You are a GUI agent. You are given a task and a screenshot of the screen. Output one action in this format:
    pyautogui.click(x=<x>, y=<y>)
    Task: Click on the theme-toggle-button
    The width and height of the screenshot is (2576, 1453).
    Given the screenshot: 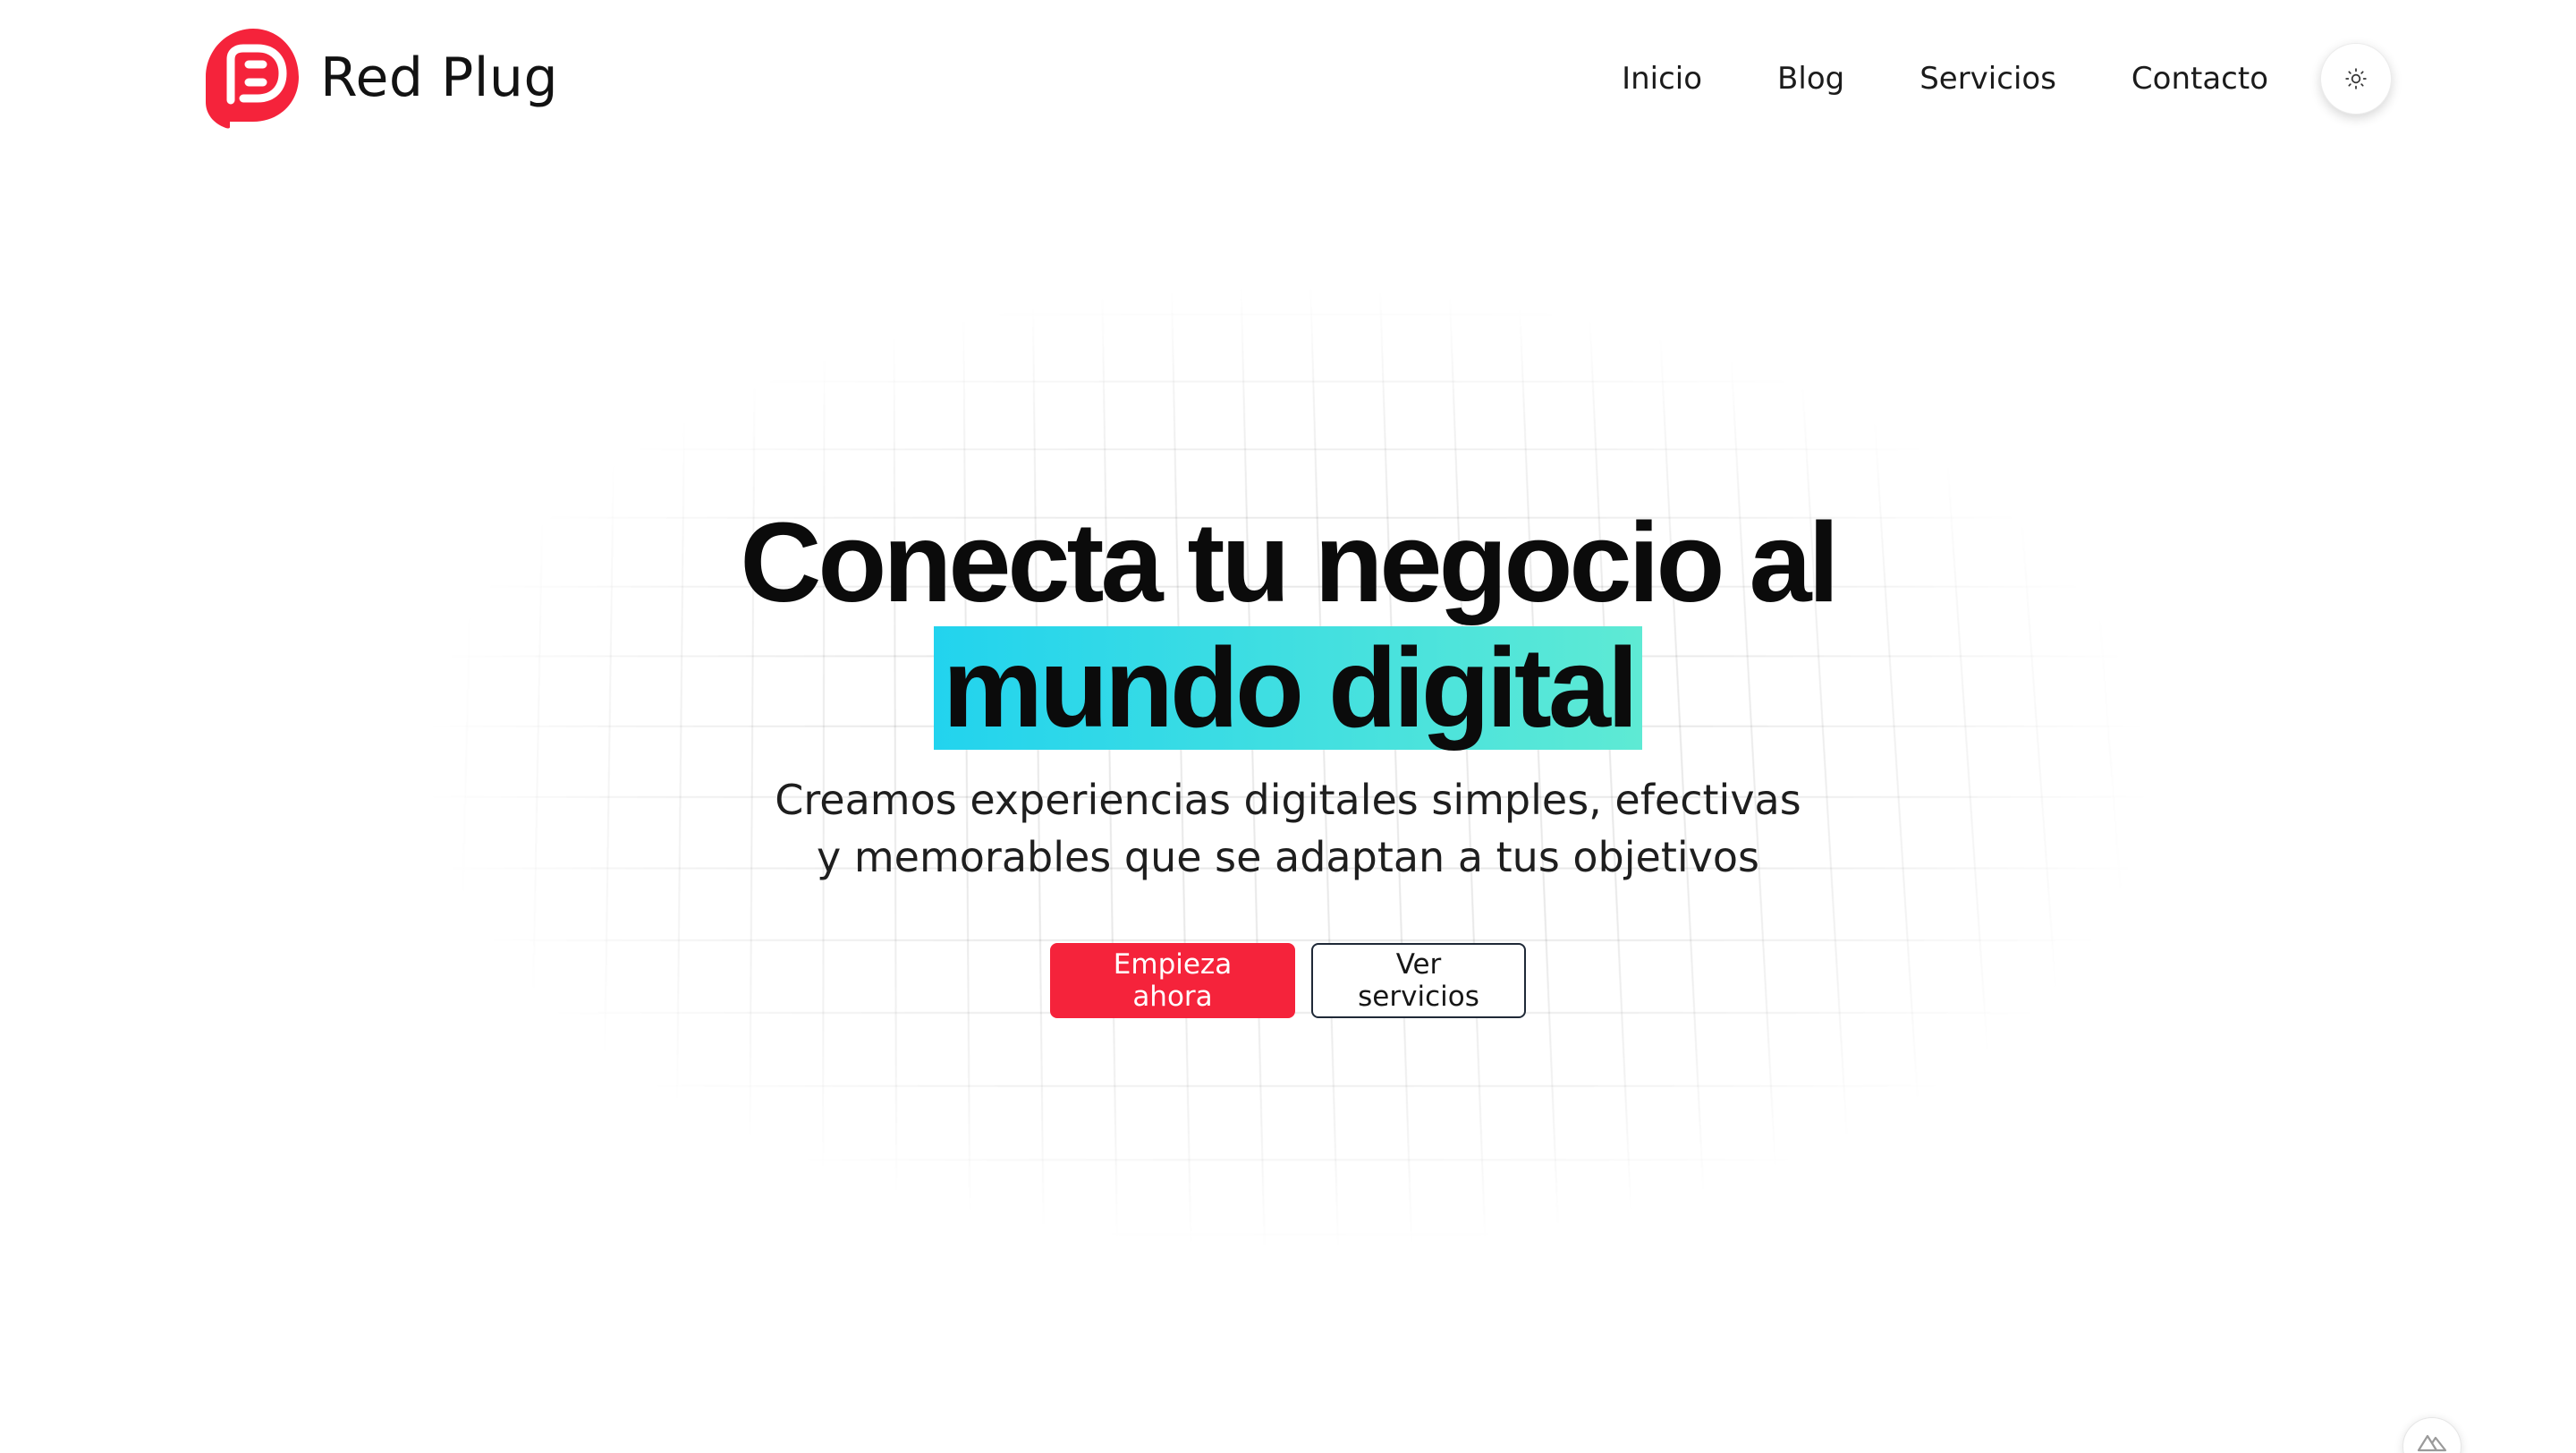 What is the action you would take?
    pyautogui.click(x=2356, y=79)
    